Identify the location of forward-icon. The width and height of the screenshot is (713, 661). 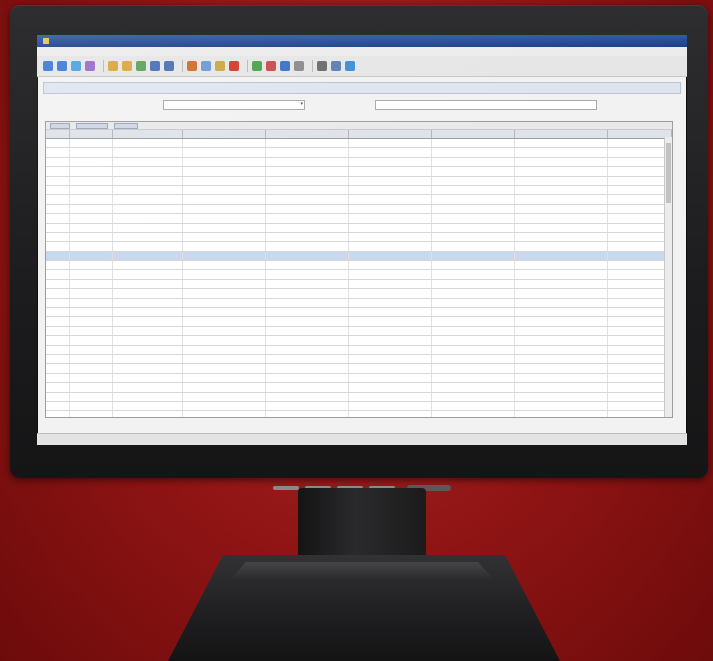
(62, 66).